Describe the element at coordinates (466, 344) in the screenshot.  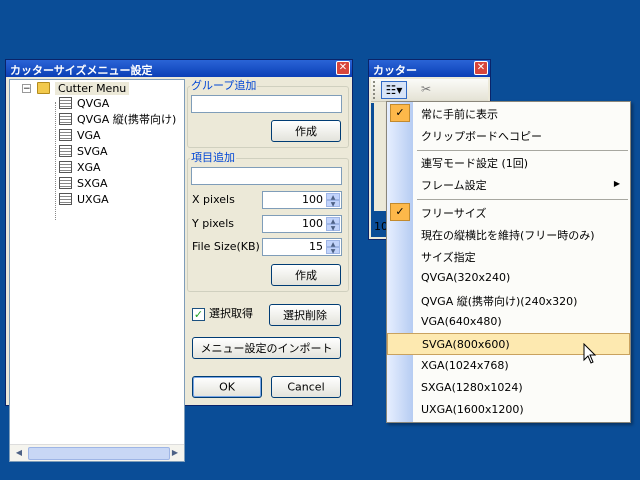
I see `menu-item-label: SVGA(800x600)` at that location.